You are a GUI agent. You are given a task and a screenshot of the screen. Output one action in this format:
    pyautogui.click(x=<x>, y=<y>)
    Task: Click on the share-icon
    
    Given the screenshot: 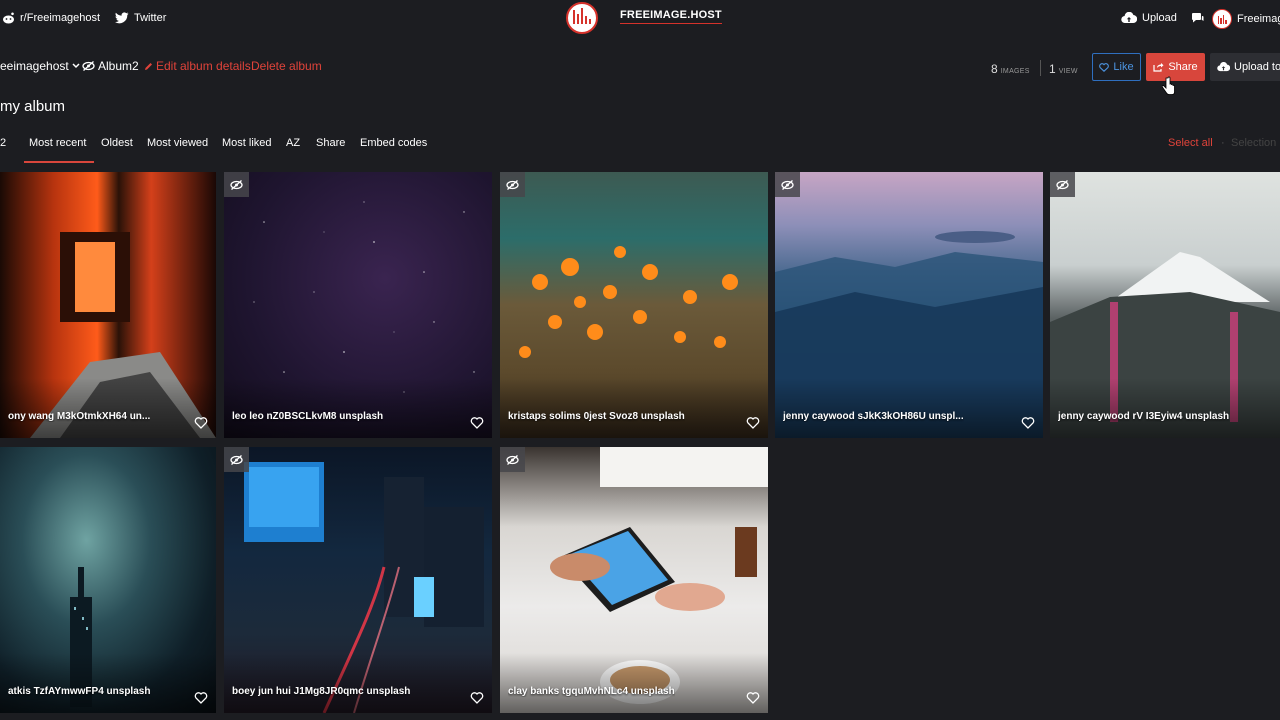 What is the action you would take?
    pyautogui.click(x=1158, y=67)
    